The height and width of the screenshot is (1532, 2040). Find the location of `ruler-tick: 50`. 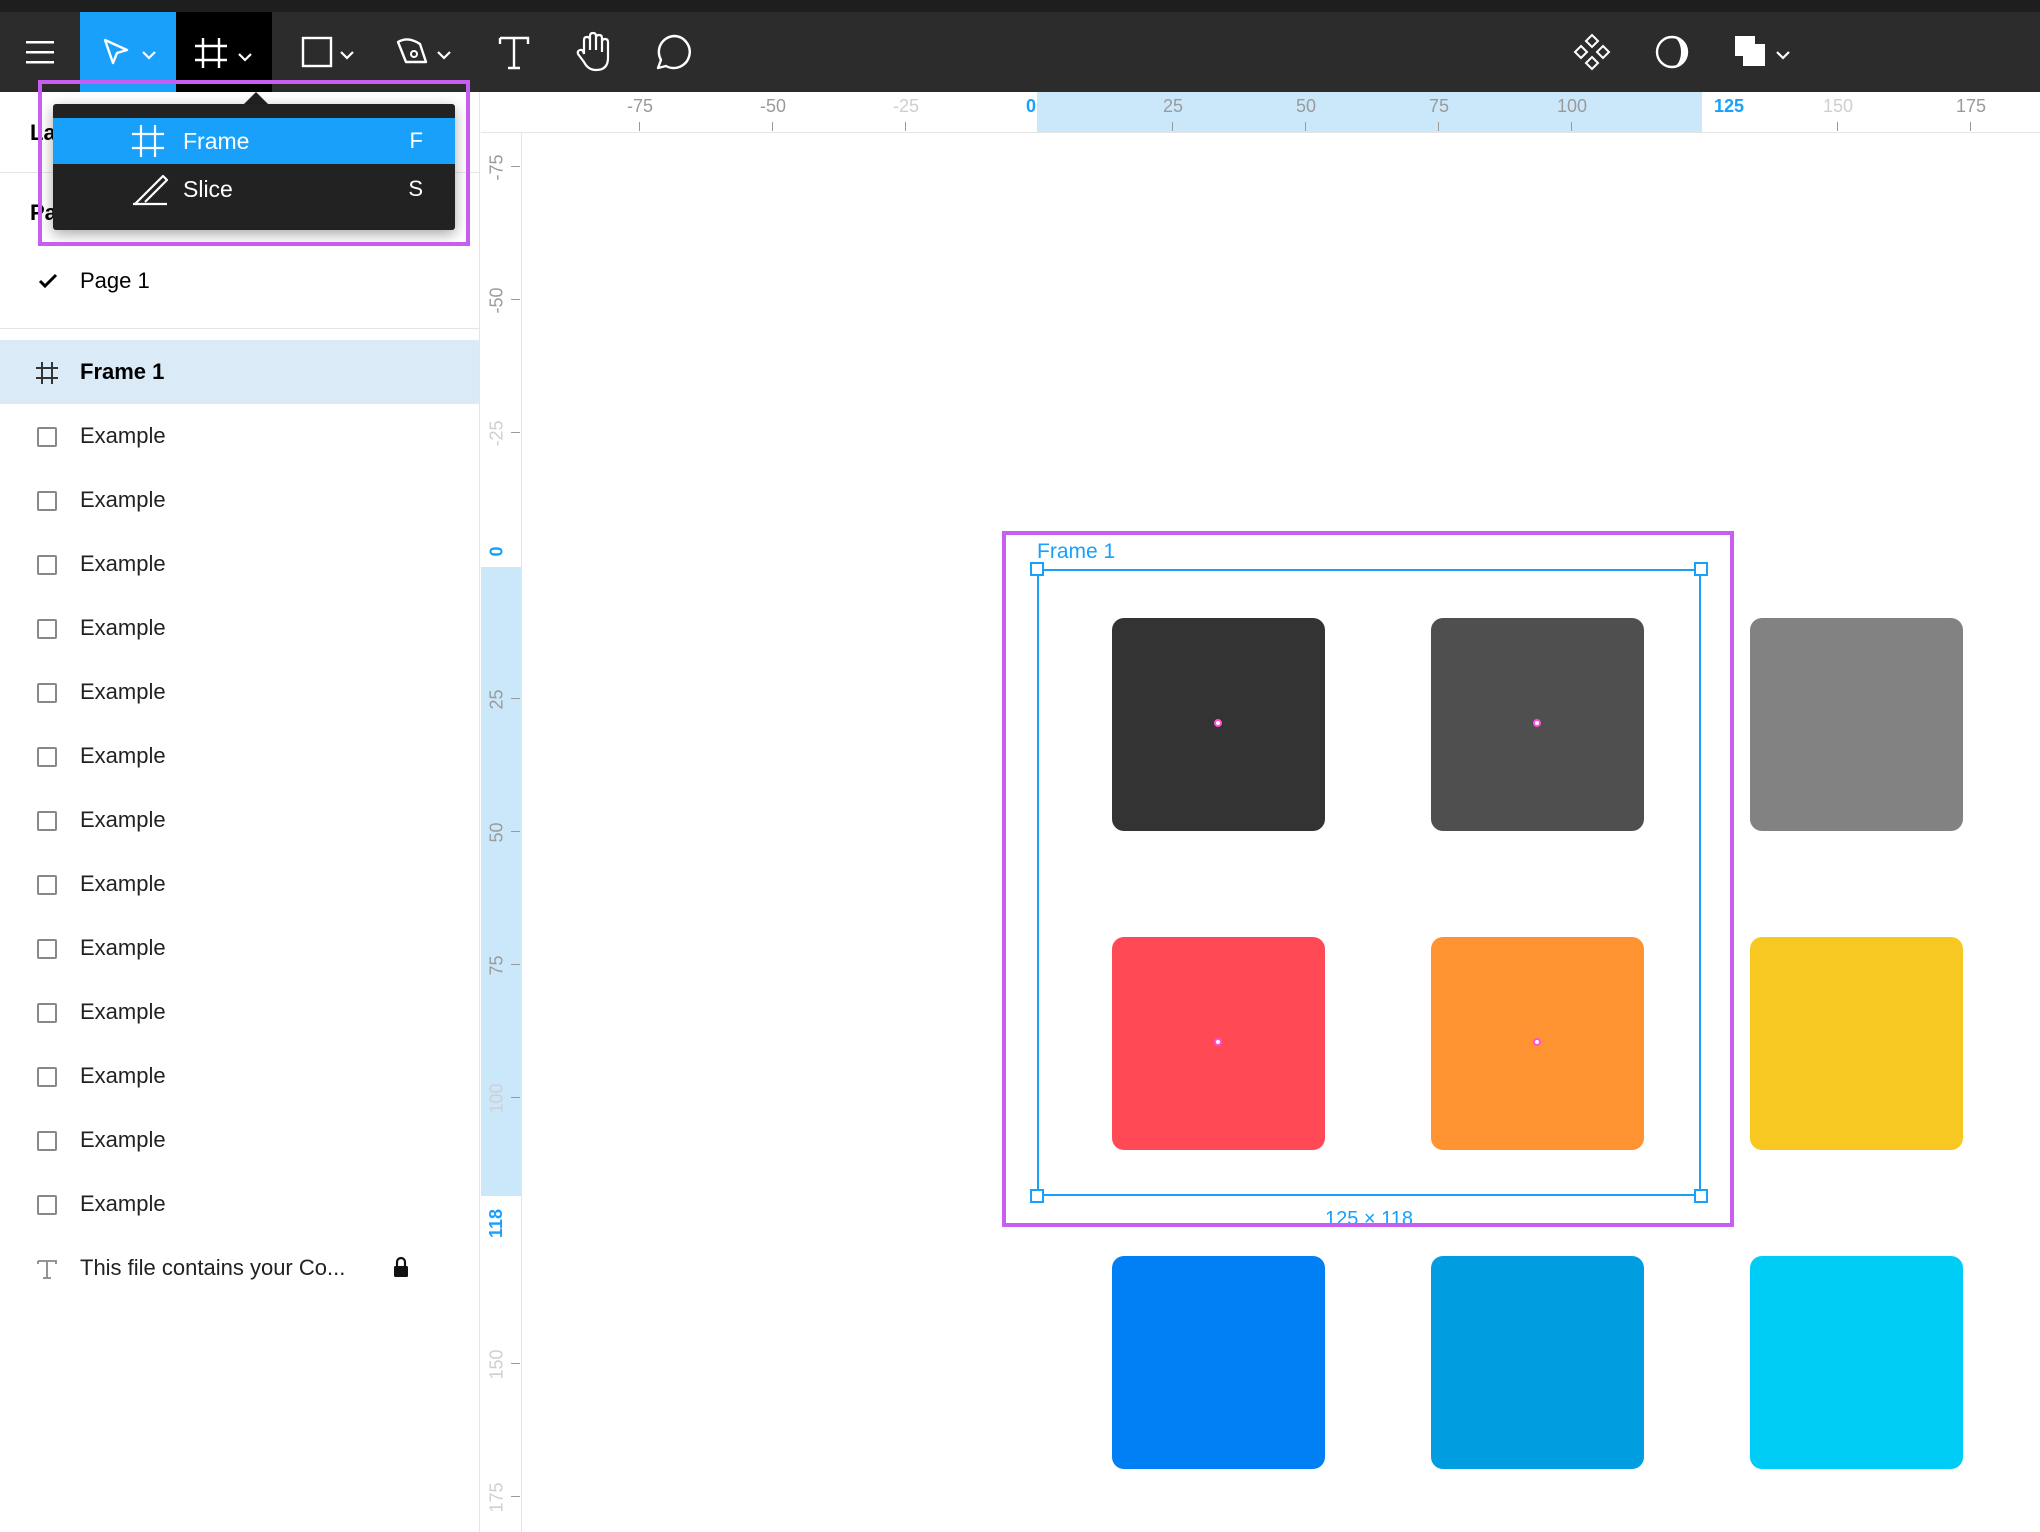

ruler-tick: 50 is located at coordinates (501, 832).